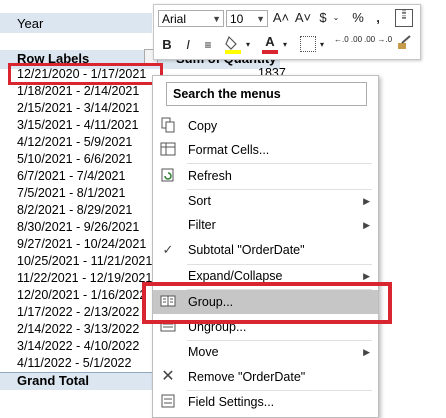 Image resolution: width=446 pixels, height=418 pixels. Describe the element at coordinates (199, 201) in the screenshot. I see `menu-item-label: Sort` at that location.